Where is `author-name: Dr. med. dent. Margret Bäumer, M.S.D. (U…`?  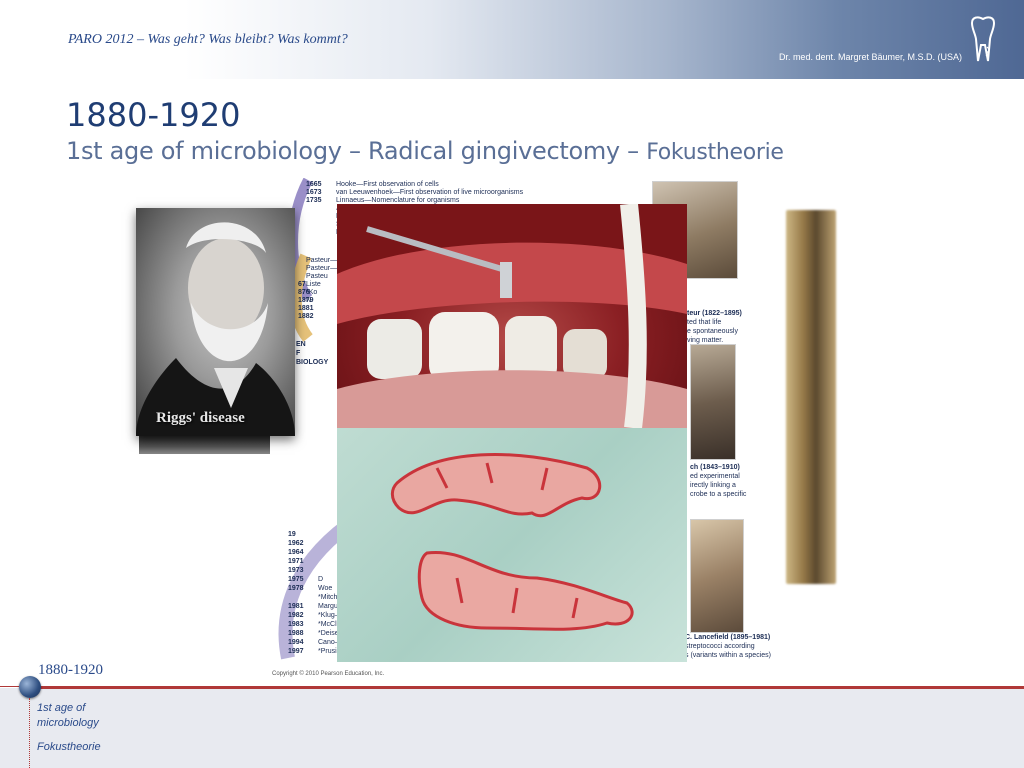
author-name: Dr. med. dent. Margret Bäumer, M.S.D. (U… is located at coordinates (870, 57).